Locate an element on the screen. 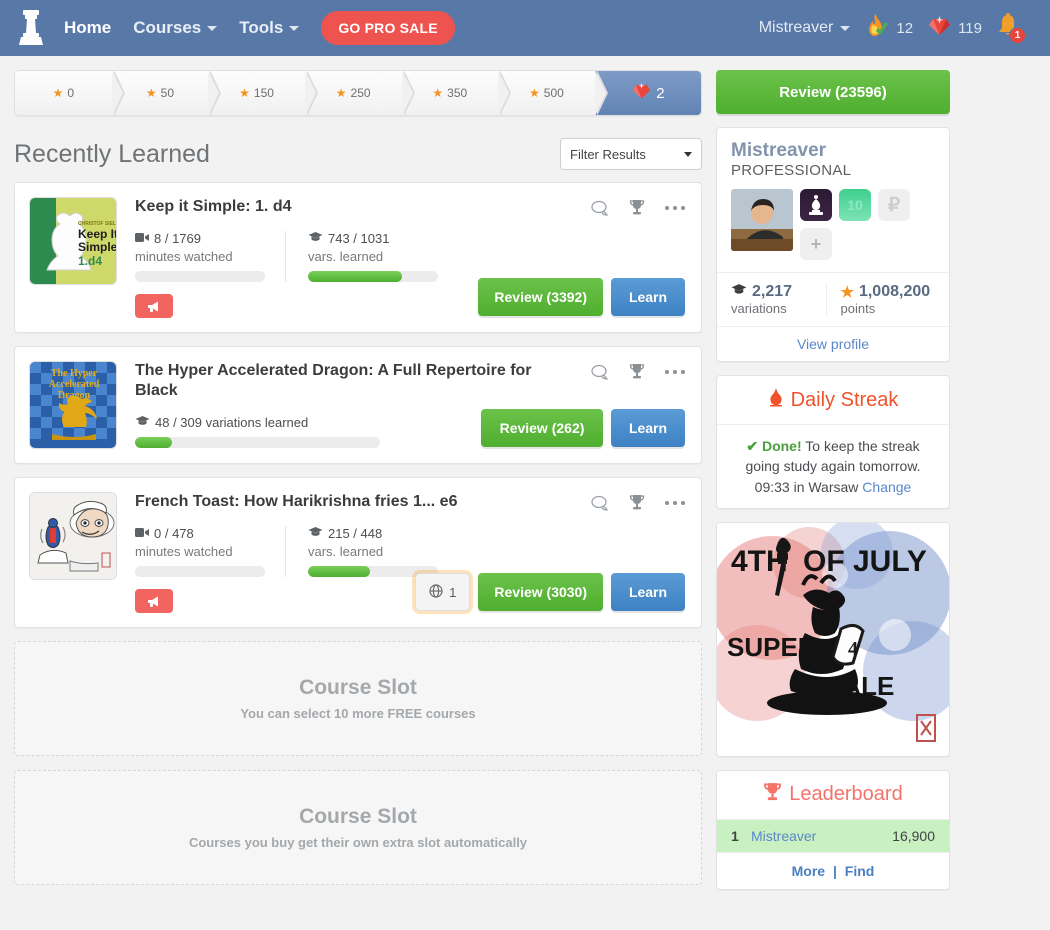  streak-time: 09:33 in Warsaw is located at coordinates (806, 486).